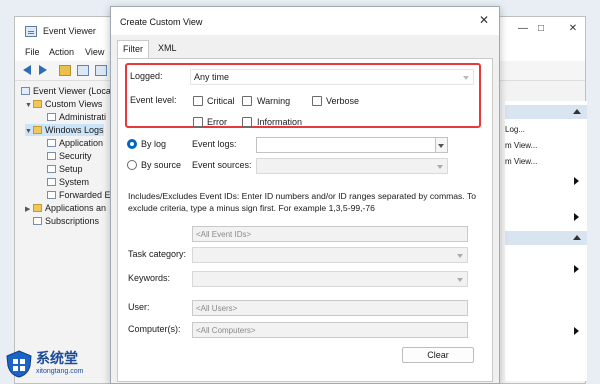 This screenshot has width=600, height=384. What do you see at coordinates (149, 278) in the screenshot?
I see `keywords-label: Keywords:` at bounding box center [149, 278].